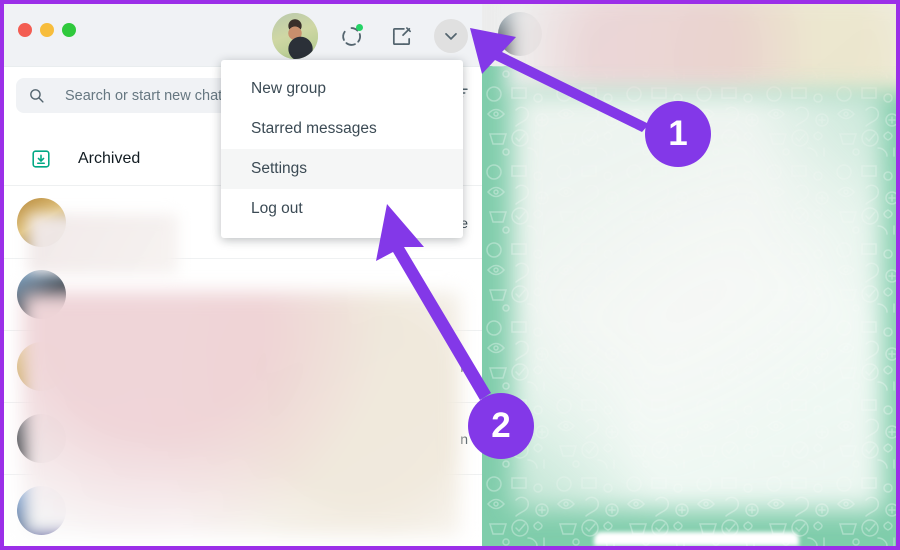 This screenshot has width=900, height=550. What do you see at coordinates (103, 244) in the screenshot?
I see `redaction-blur-contact-name` at bounding box center [103, 244].